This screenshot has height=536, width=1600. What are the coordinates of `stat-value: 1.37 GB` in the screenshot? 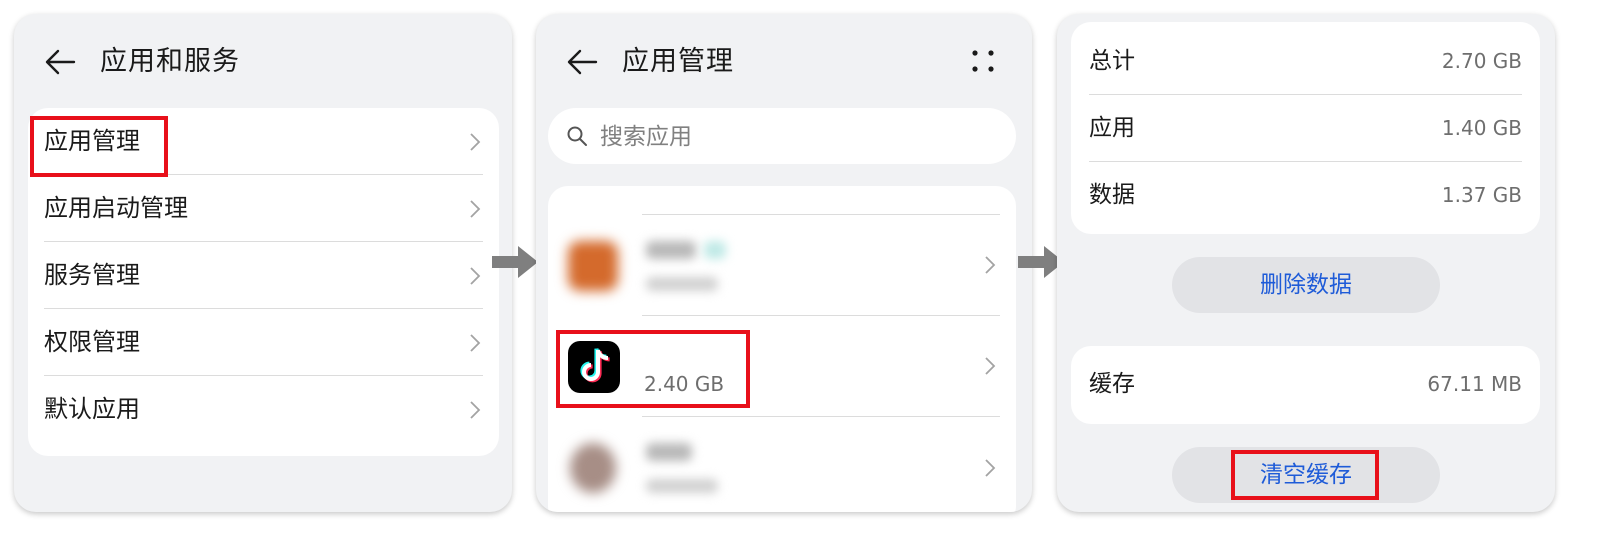 It's located at (1481, 195).